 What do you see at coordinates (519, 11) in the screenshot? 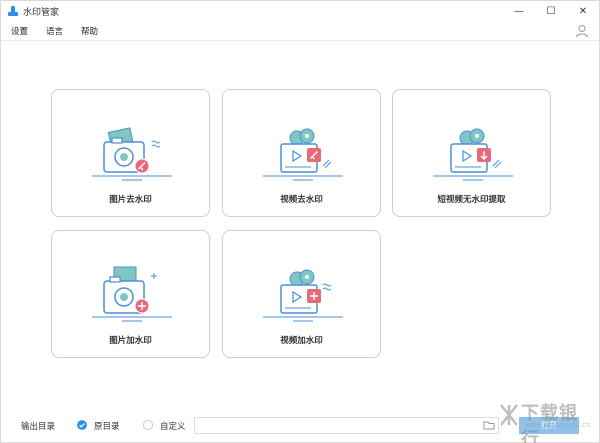
I see `minimize-button: —` at bounding box center [519, 11].